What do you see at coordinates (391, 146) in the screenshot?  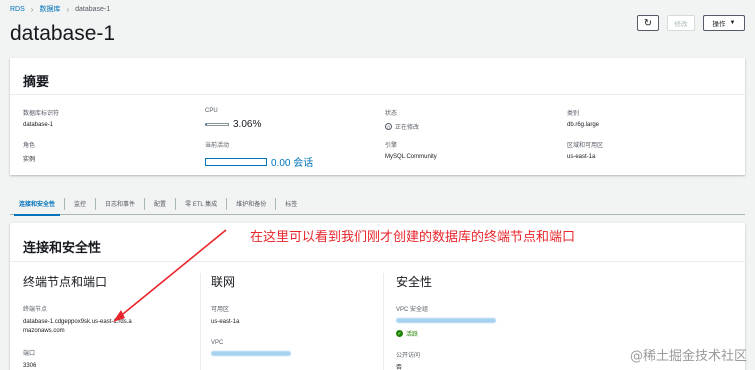 I see `engine-label: 引擎` at bounding box center [391, 146].